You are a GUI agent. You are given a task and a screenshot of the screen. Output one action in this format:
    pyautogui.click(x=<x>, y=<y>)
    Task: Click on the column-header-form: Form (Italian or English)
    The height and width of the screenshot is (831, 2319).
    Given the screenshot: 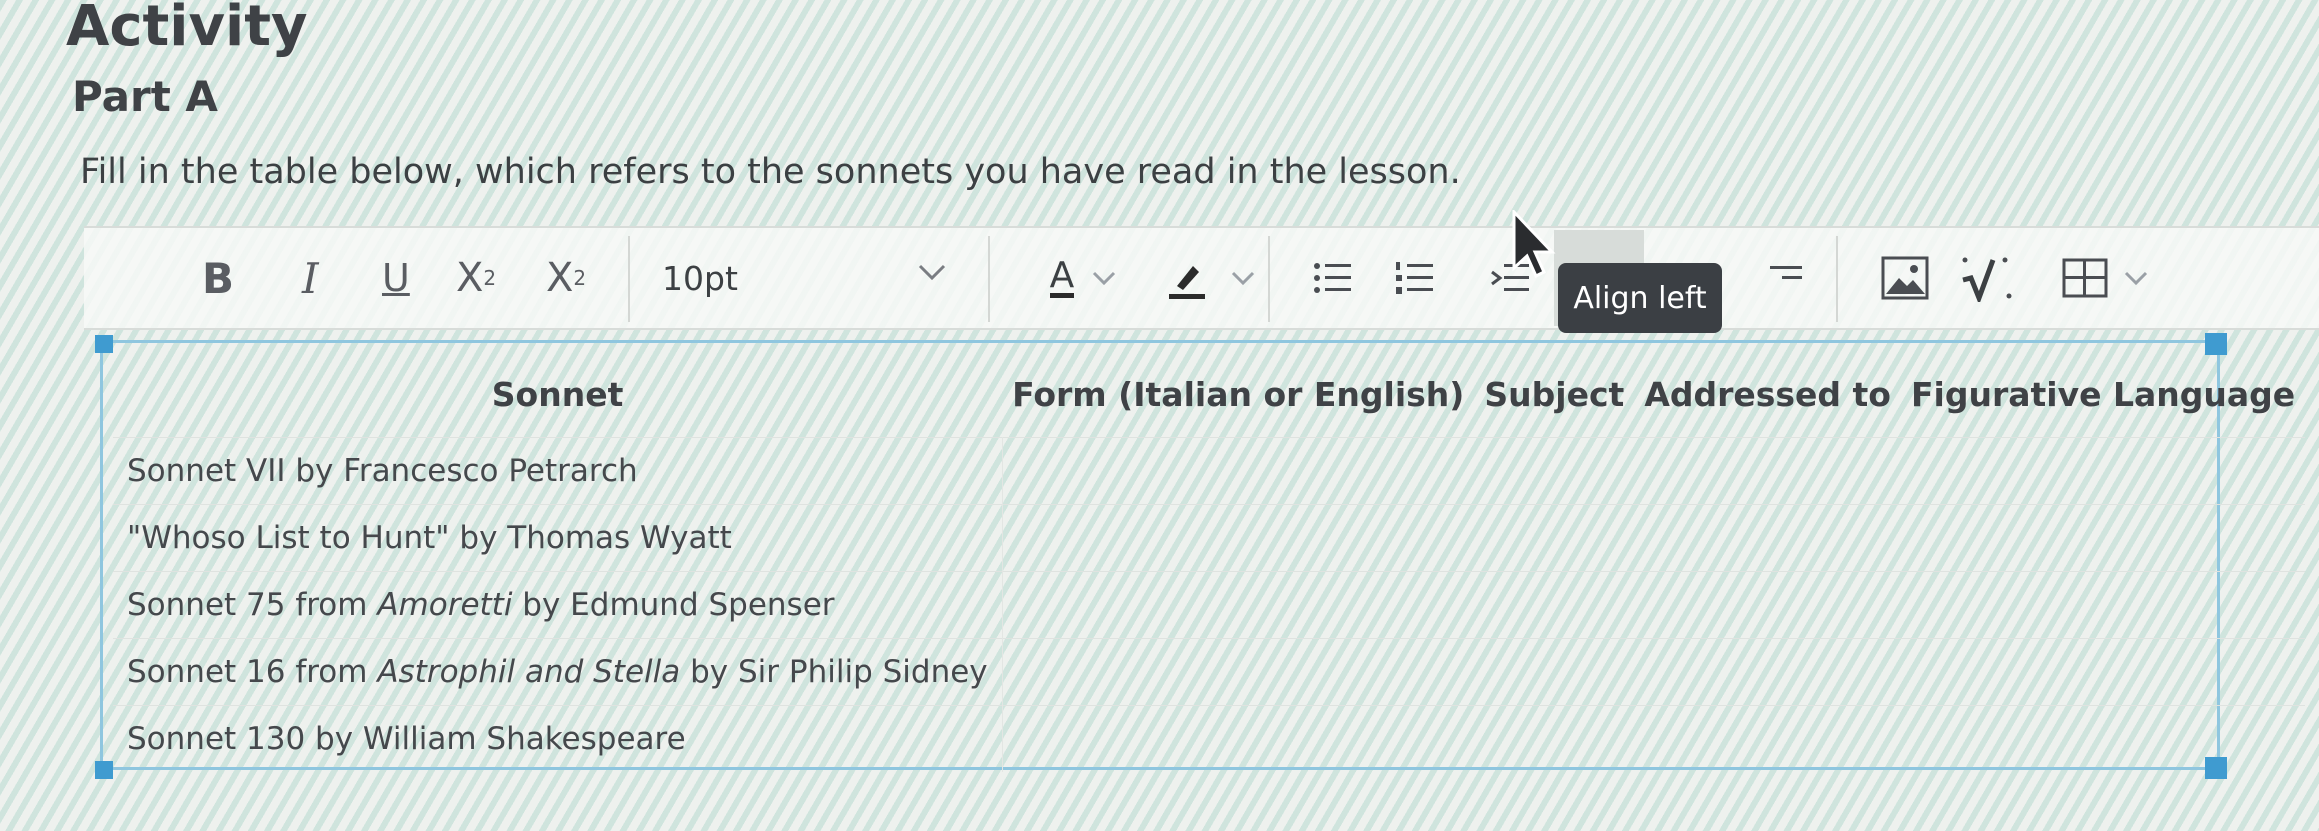 What is the action you would take?
    pyautogui.click(x=1238, y=394)
    